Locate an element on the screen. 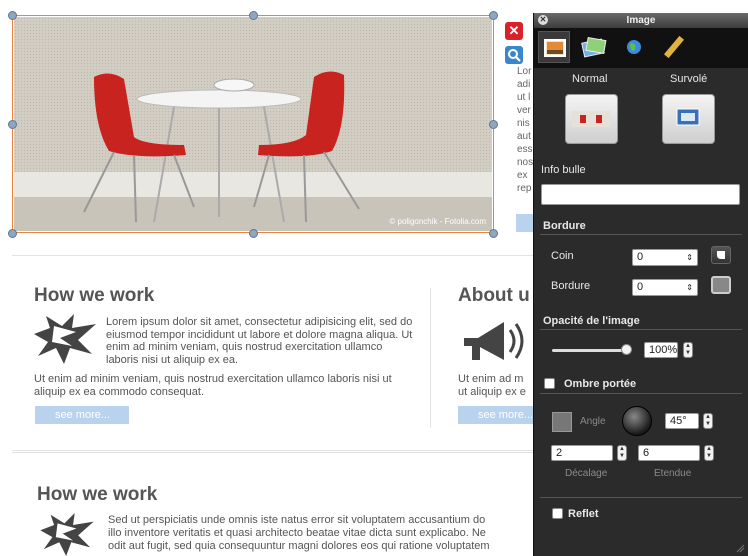 This screenshot has height=556, width=748. panel-title-bar: ✕ Image is located at coordinates (641, 20).